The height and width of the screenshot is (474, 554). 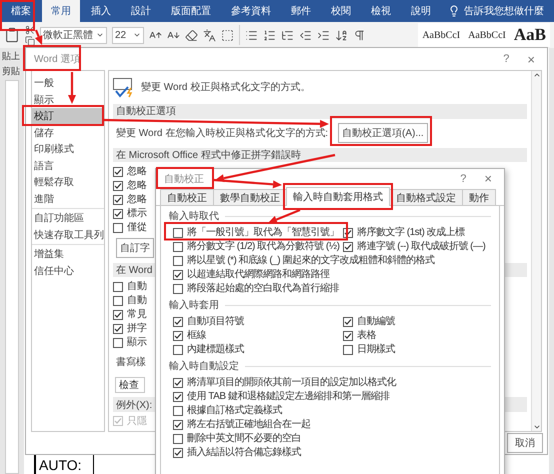 What do you see at coordinates (536, 251) in the screenshot?
I see `scrollbar` at bounding box center [536, 251].